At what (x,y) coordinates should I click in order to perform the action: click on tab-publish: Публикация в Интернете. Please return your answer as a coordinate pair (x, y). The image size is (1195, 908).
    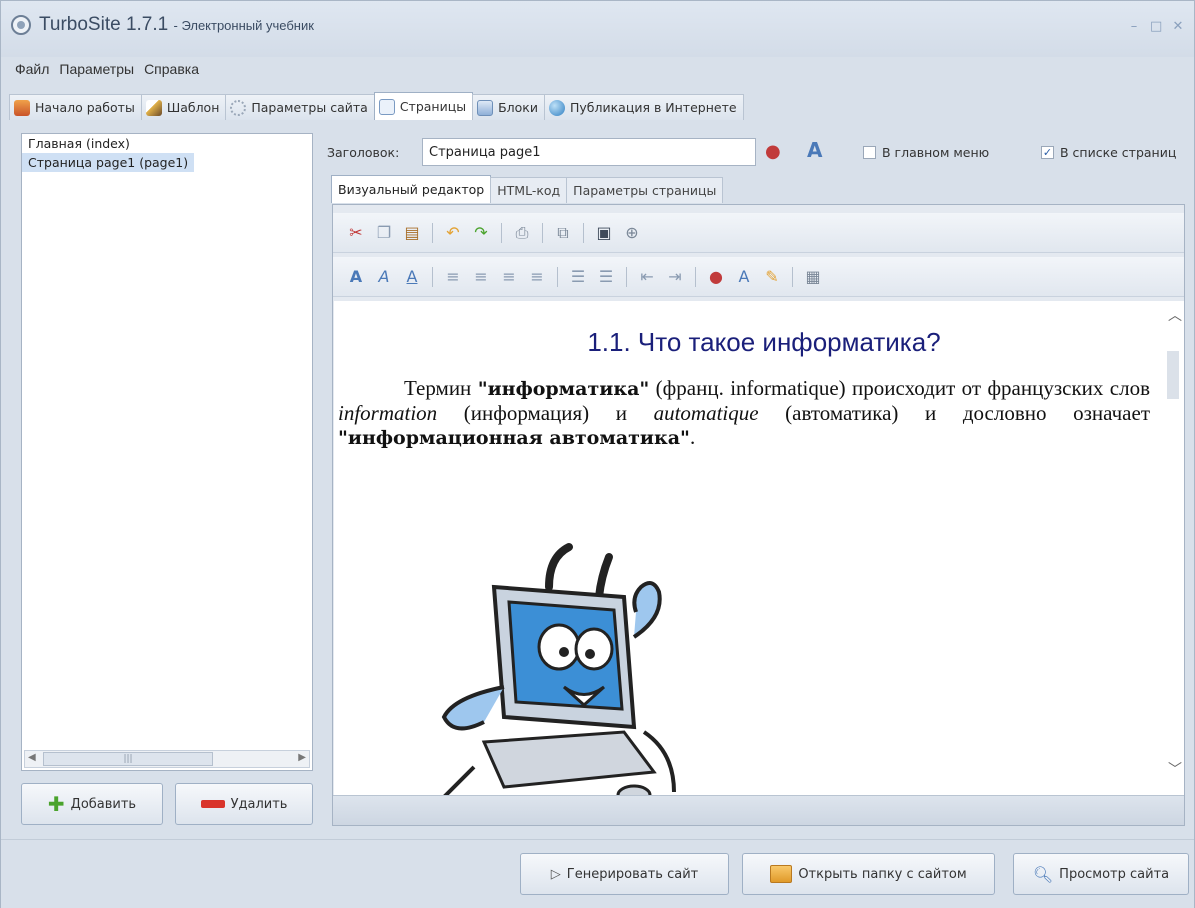
    Looking at the image, I should click on (643, 107).